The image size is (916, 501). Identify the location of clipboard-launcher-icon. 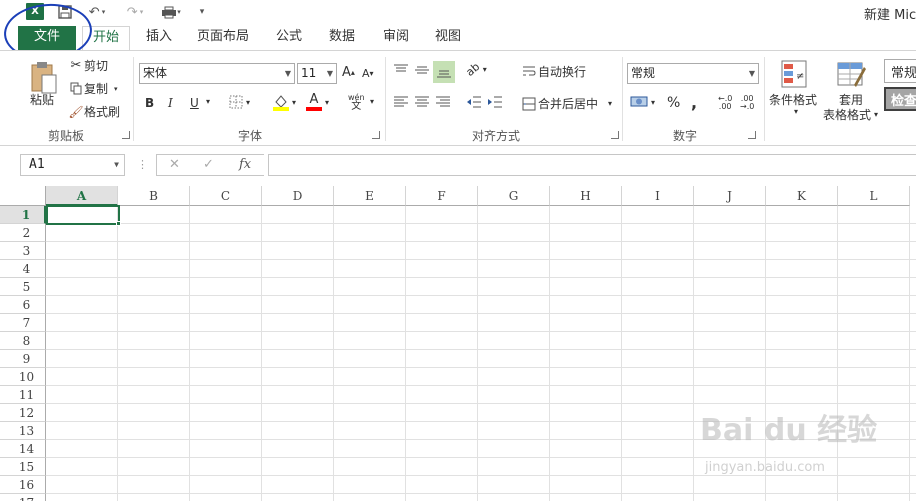
(126, 135).